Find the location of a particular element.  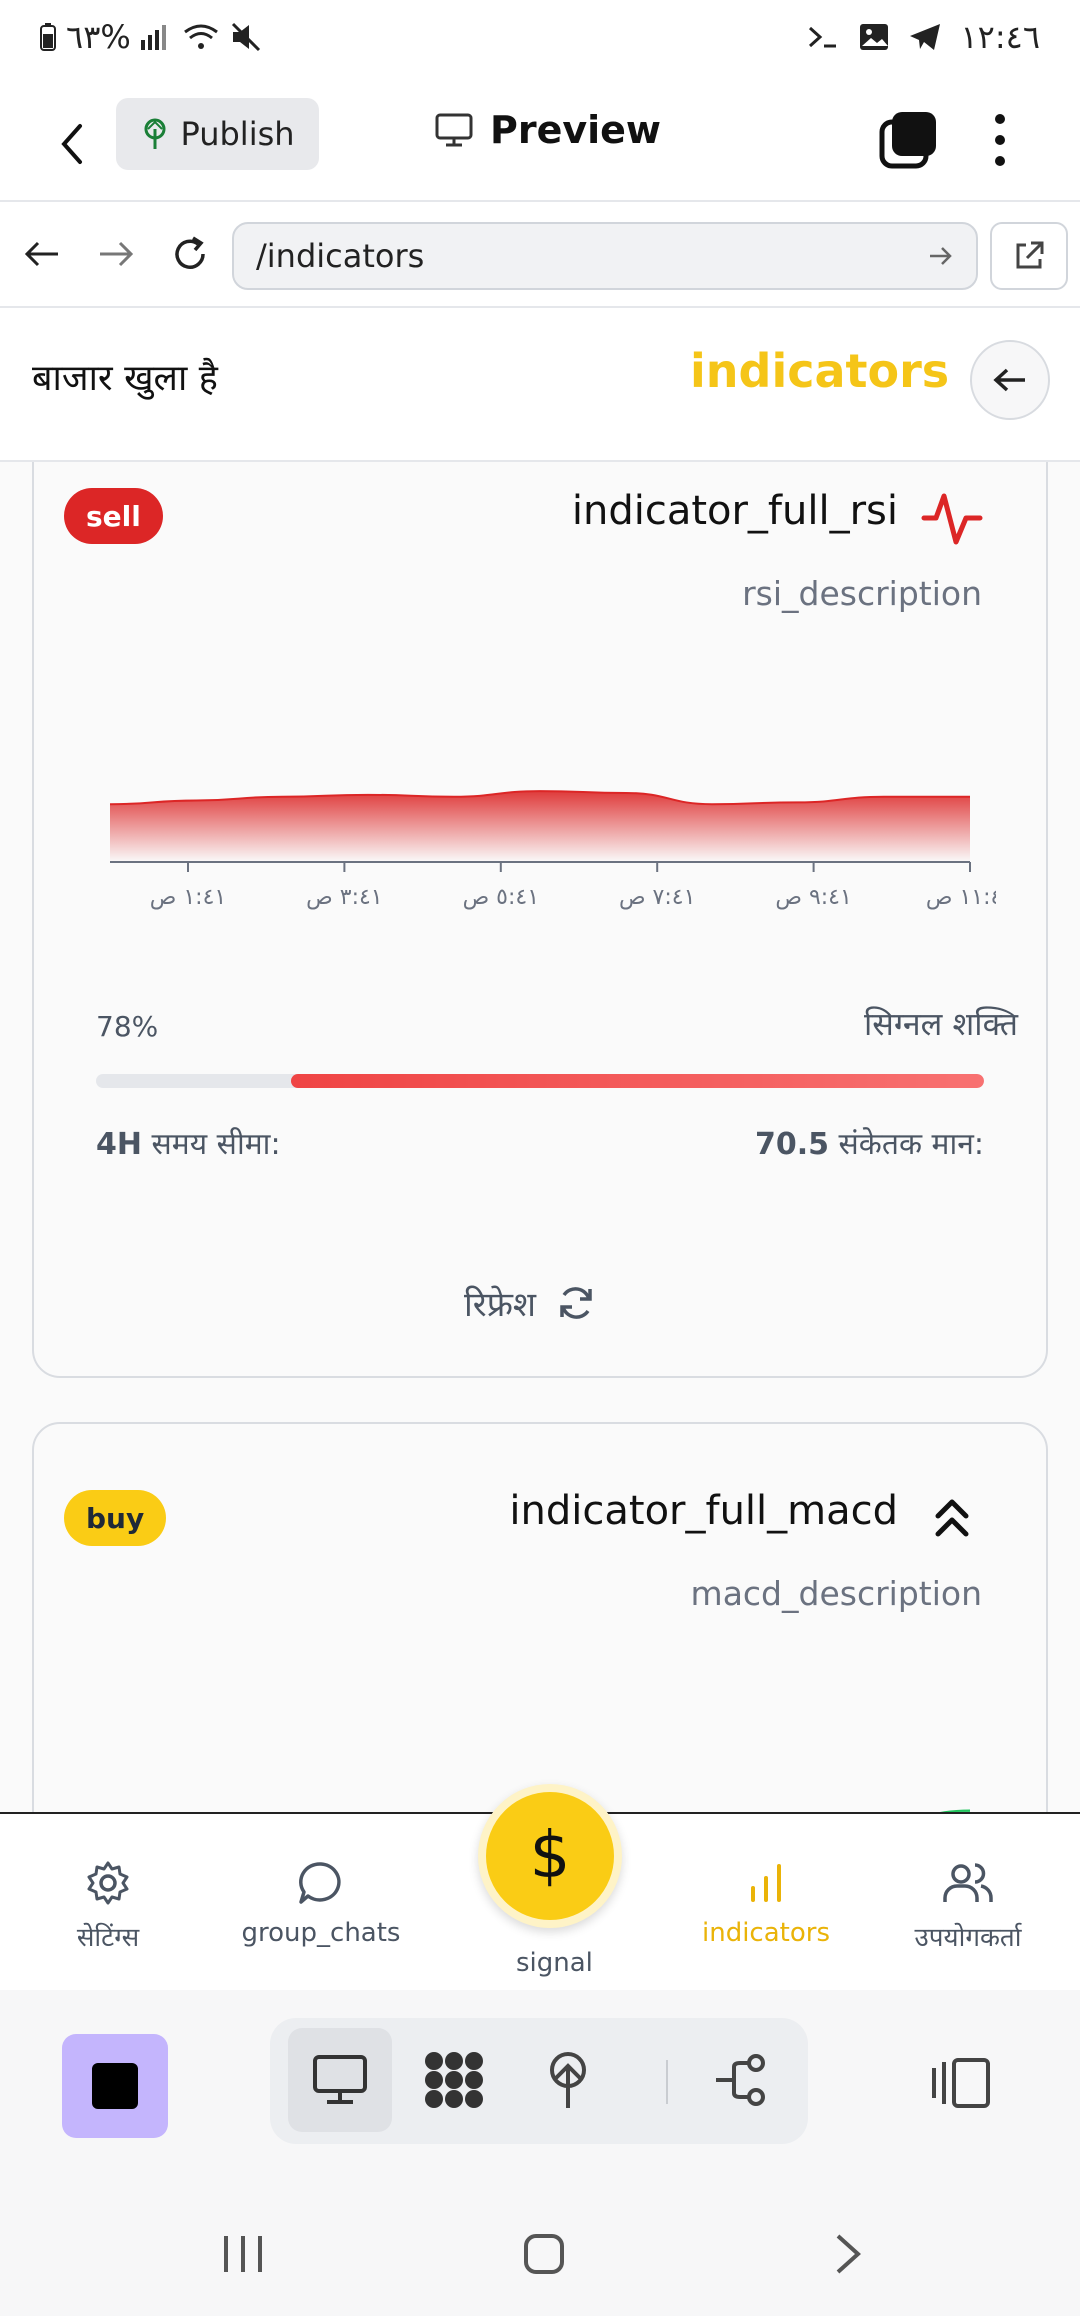

tab-users: उपयोगकर्ता is located at coordinates (968, 1906).